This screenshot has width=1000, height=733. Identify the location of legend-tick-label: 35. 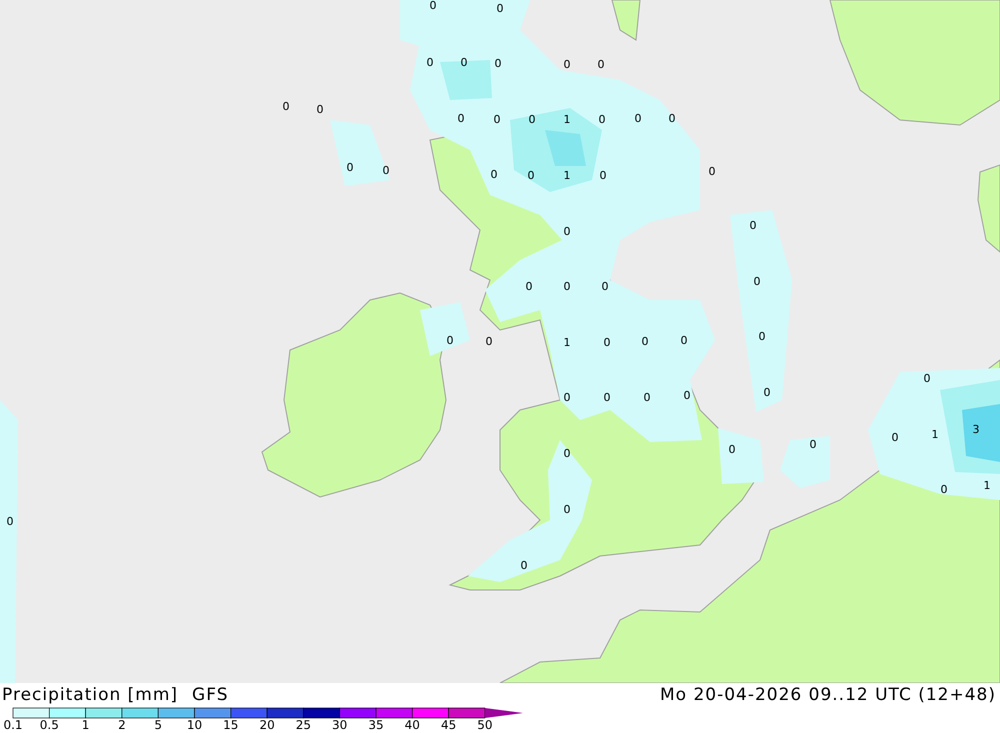
(376, 724).